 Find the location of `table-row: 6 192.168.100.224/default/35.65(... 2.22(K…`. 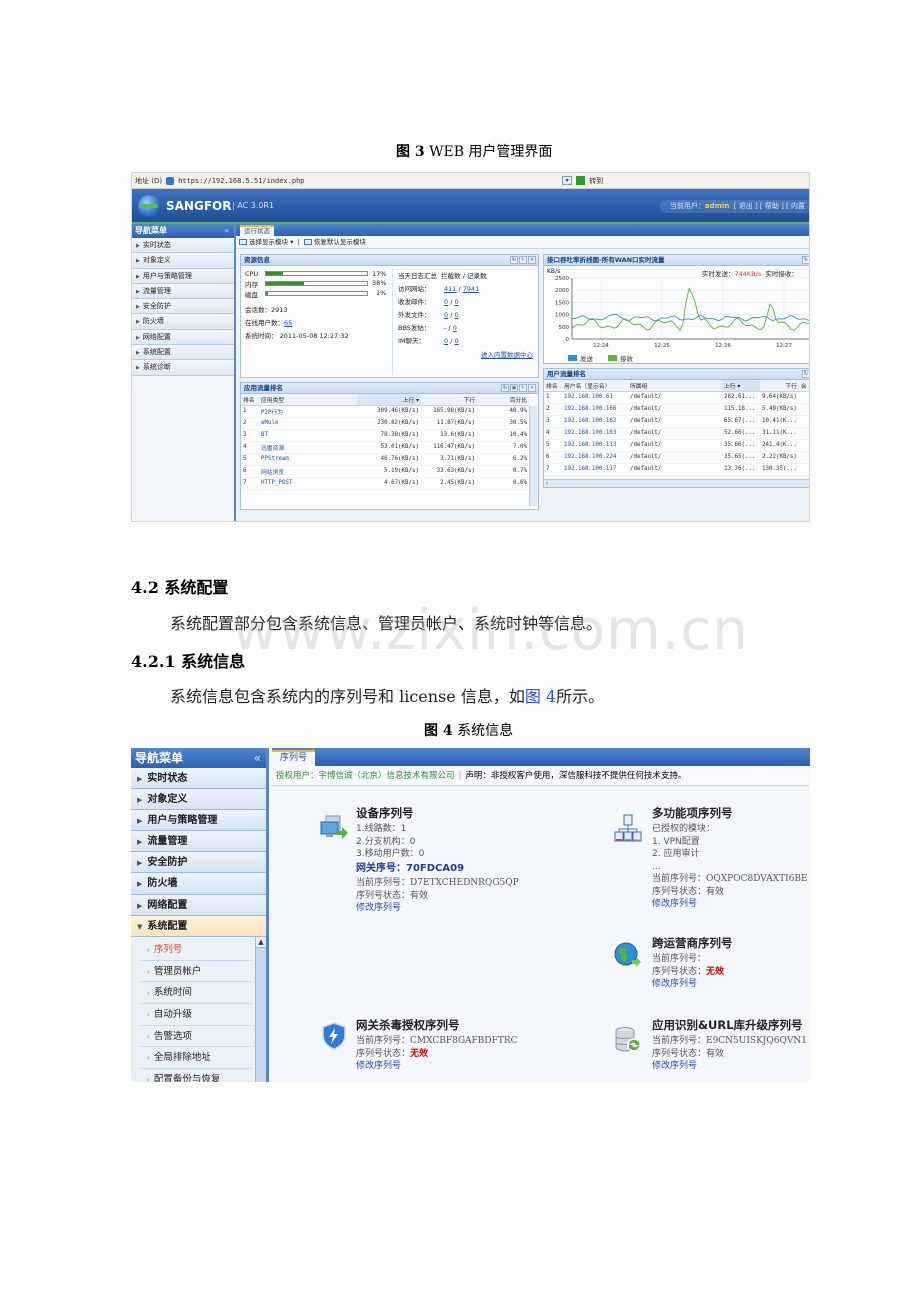

table-row: 6 192.168.100.224/default/35.65(... 2.22(K… is located at coordinates (676, 457).